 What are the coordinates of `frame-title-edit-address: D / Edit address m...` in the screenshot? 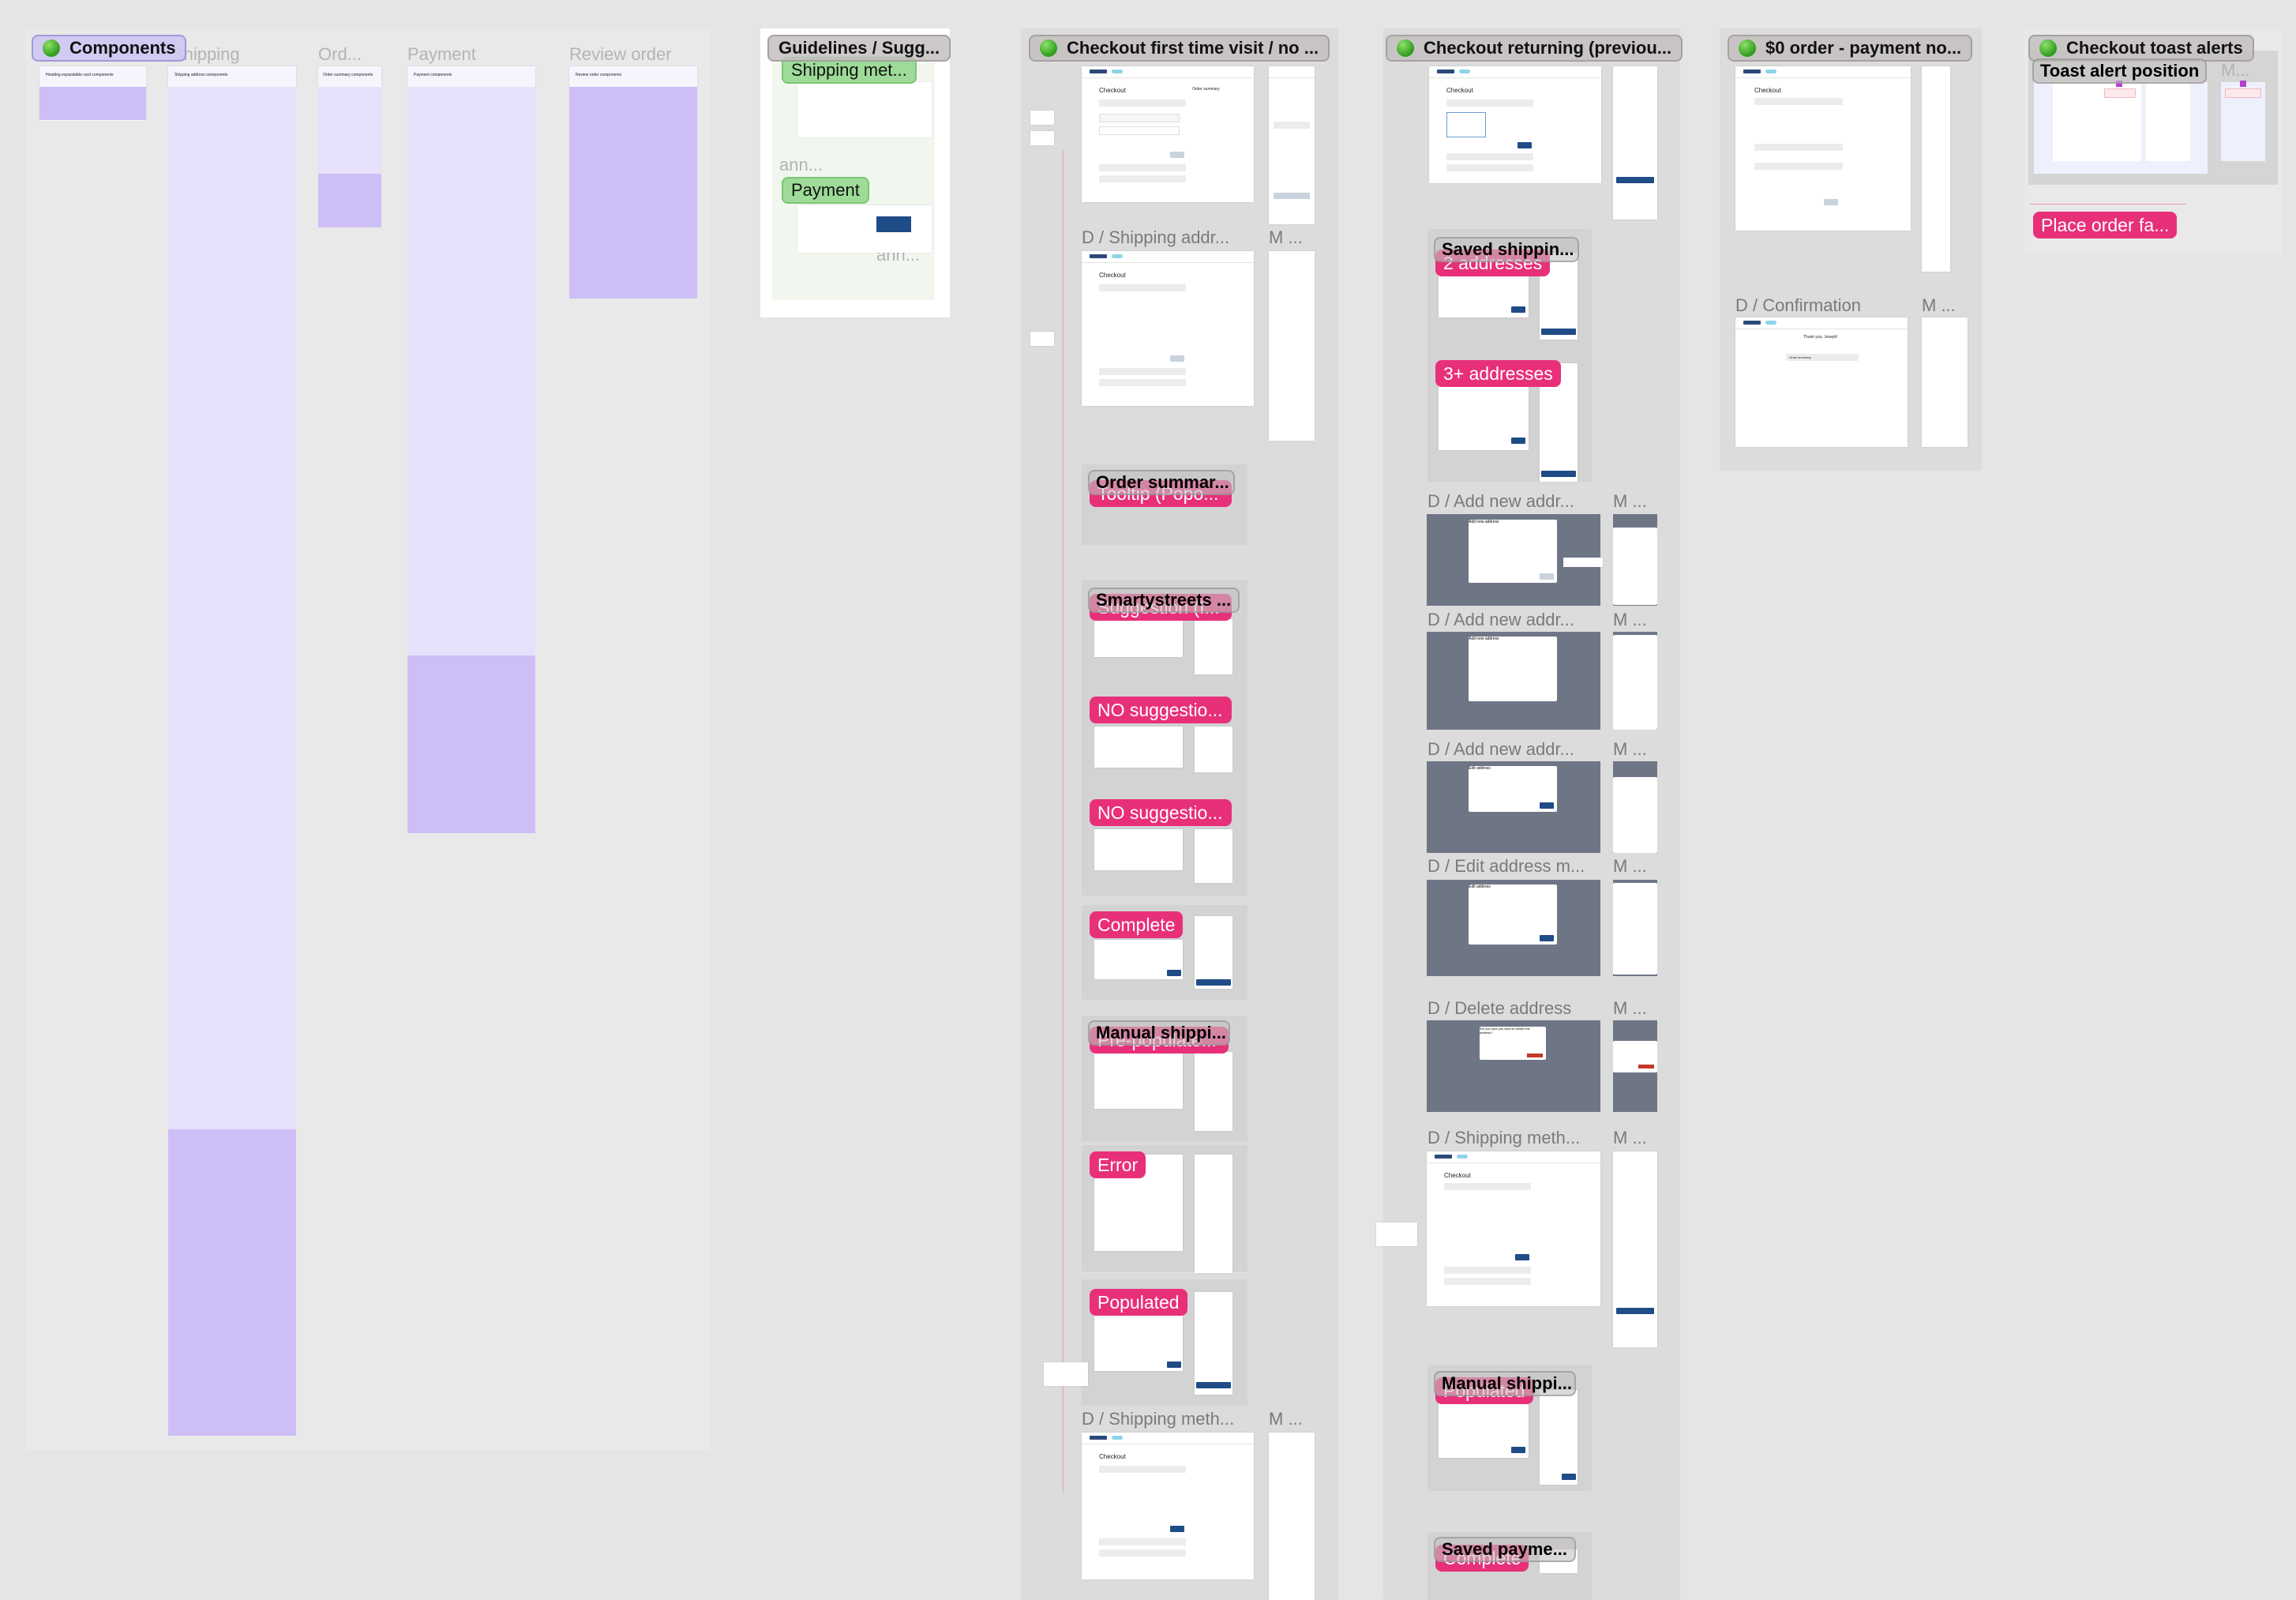 It's located at (1506, 866).